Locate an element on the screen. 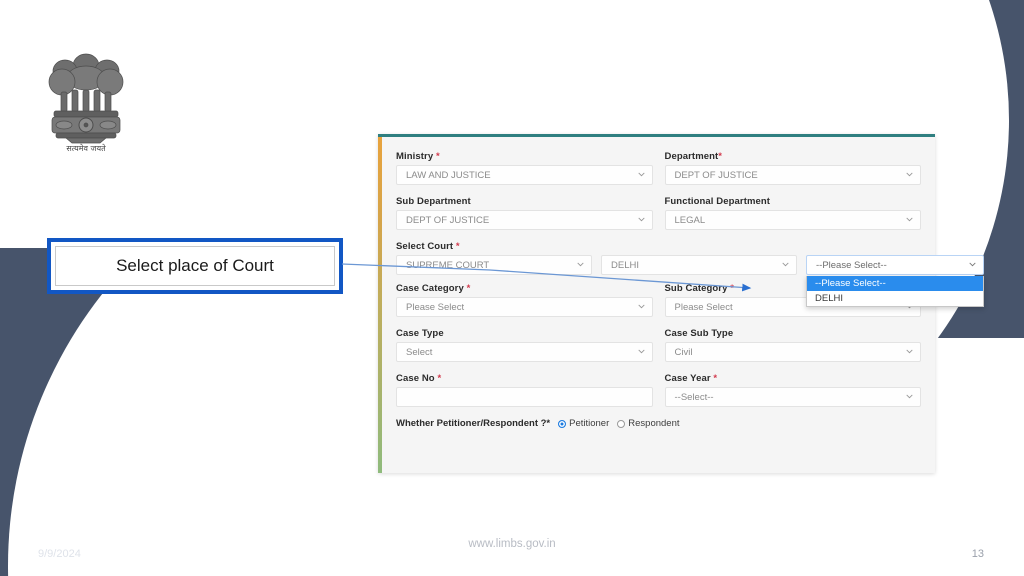  field-label-case-year: Case Year * is located at coordinates (793, 378).